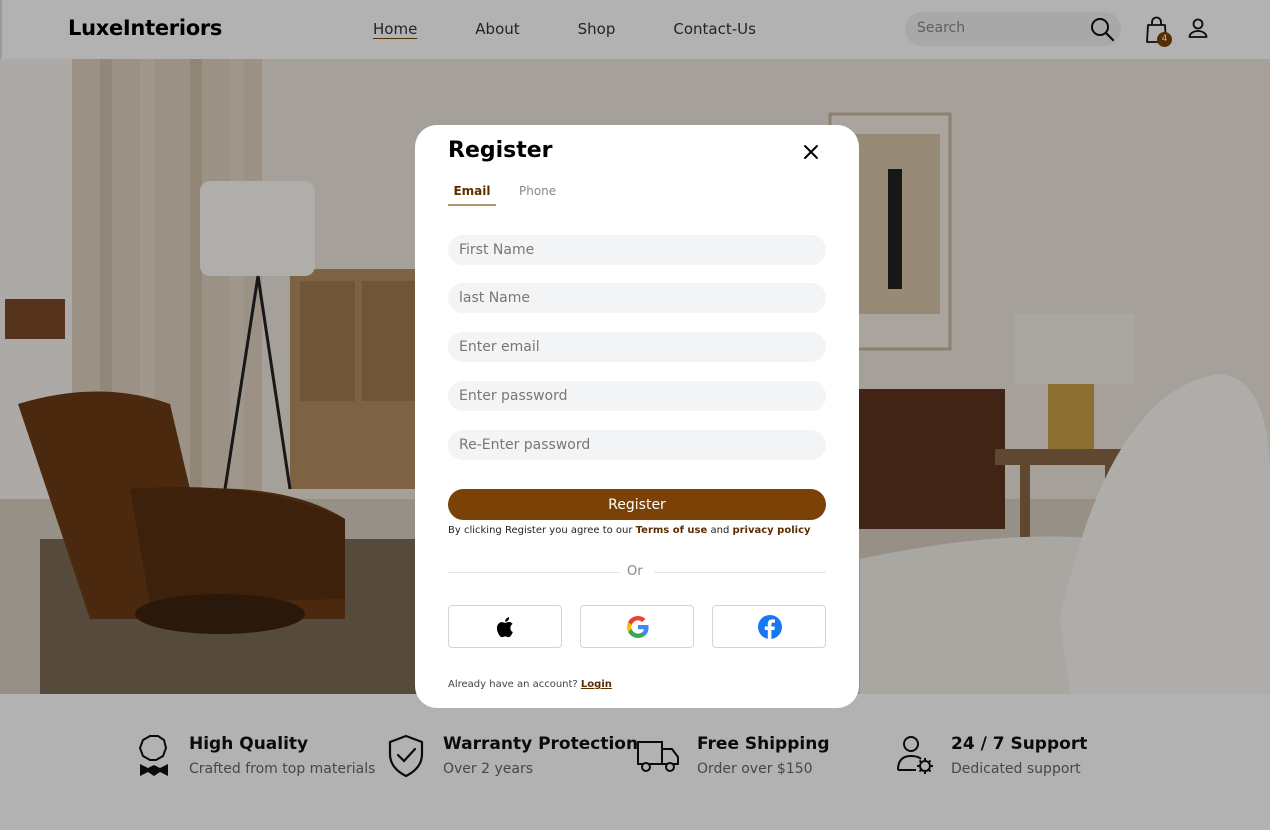 Image resolution: width=1270 pixels, height=830 pixels. I want to click on divider-line-left, so click(534, 572).